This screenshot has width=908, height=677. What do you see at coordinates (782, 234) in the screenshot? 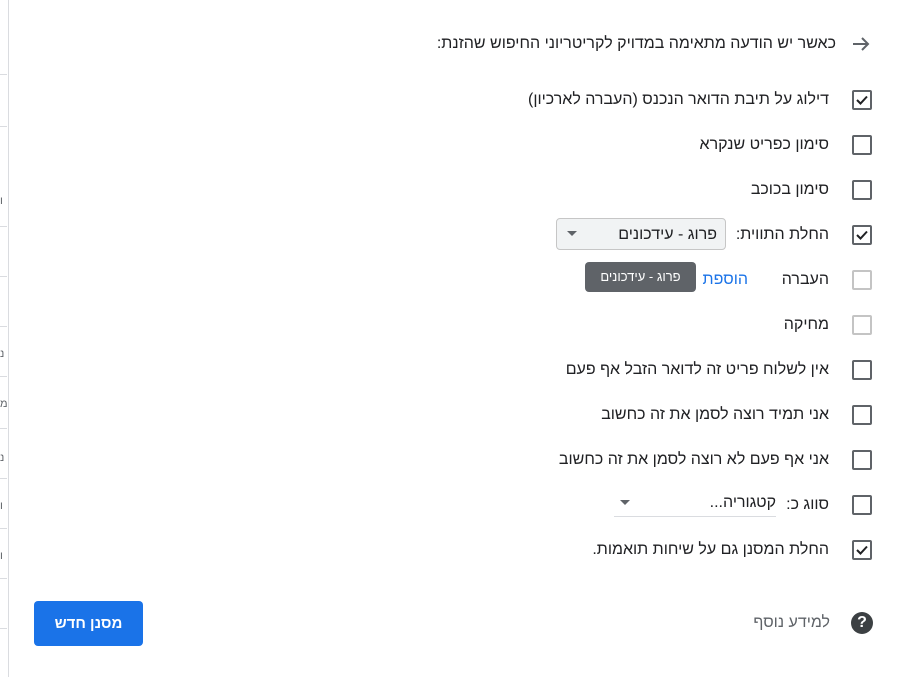
I see `apply-label-label: החלת התווית:` at bounding box center [782, 234].